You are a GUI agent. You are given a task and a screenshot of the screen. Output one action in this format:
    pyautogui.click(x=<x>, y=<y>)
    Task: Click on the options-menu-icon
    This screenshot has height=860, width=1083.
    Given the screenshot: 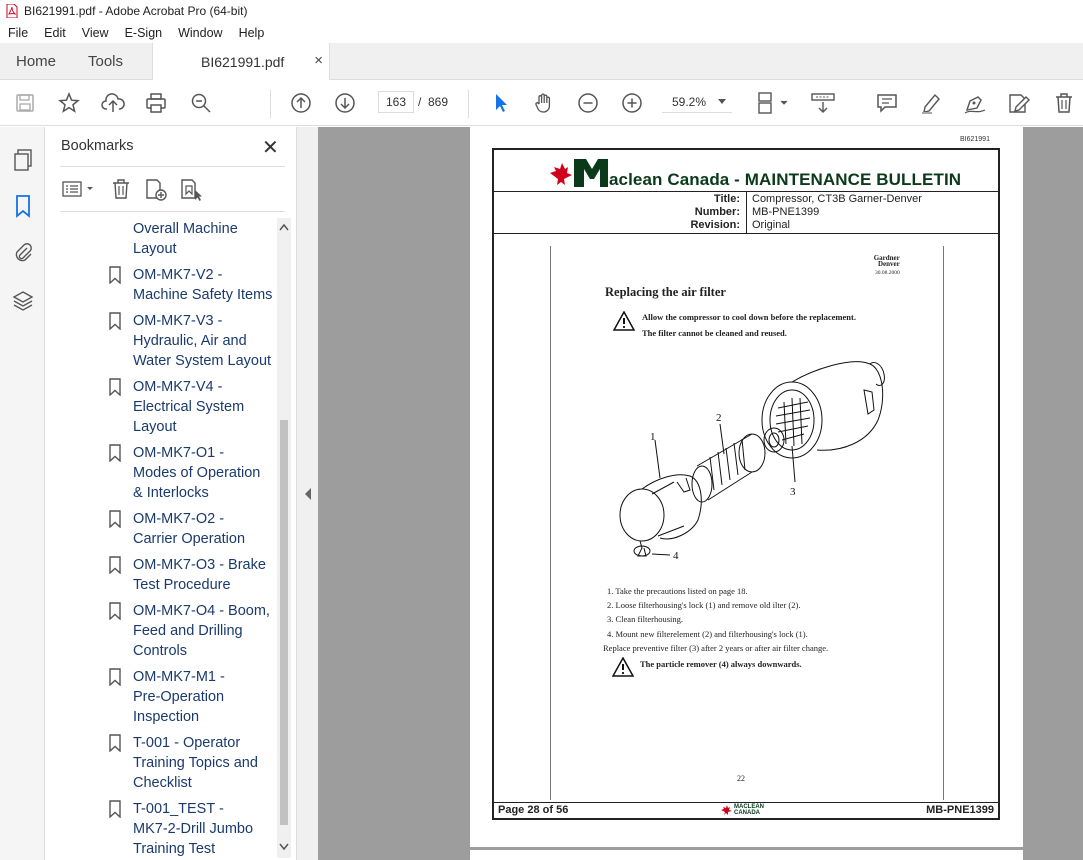 What is the action you would take?
    pyautogui.click(x=79, y=191)
    